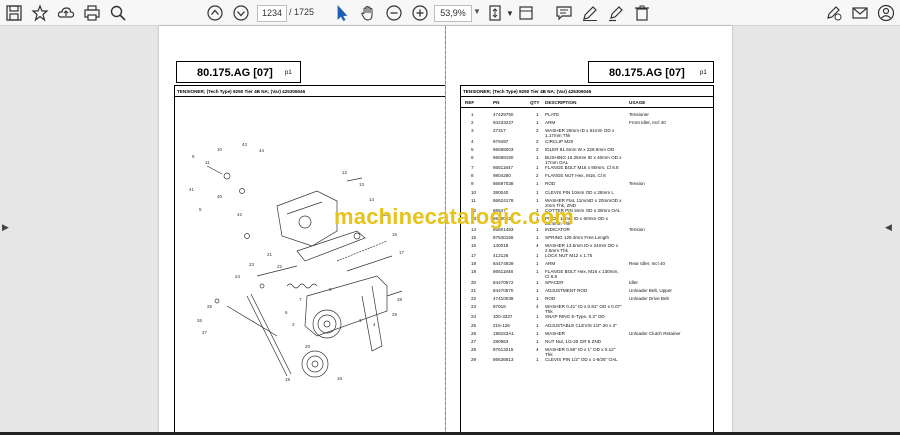 Image resolution: width=900 pixels, height=435 pixels. What do you see at coordinates (655, 333) in the screenshot?
I see `usage-cell: Unloader Clutch Retainer` at bounding box center [655, 333].